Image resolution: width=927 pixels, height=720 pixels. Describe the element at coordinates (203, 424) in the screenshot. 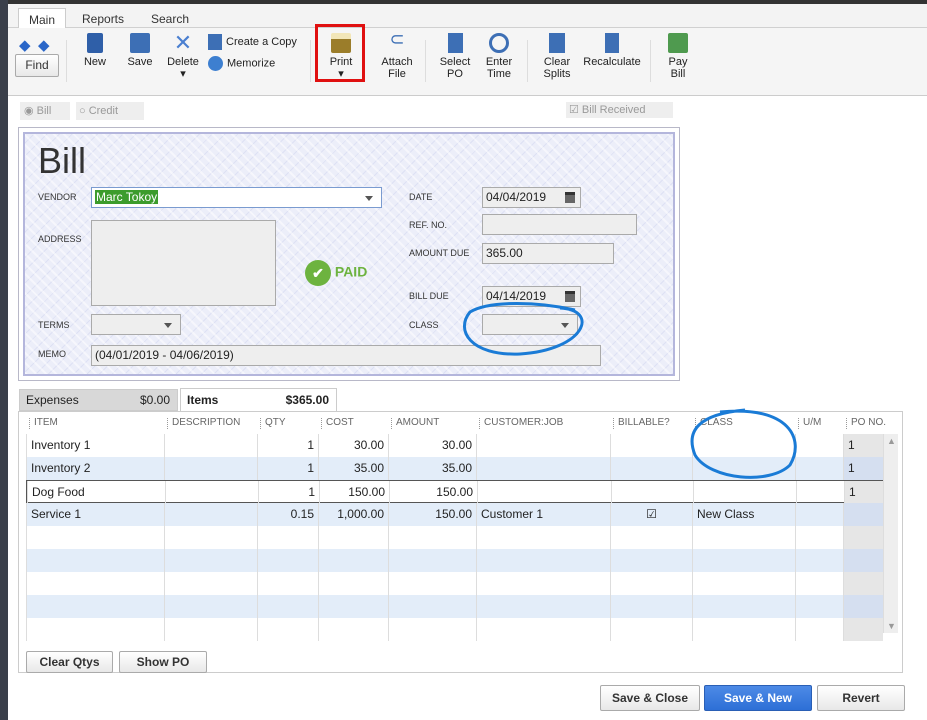

I see `column-header-desc: DESCRIPTION` at that location.